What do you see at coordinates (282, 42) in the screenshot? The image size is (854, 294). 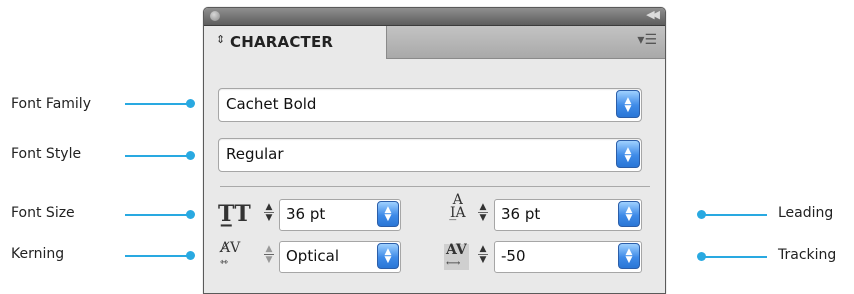 I see `tab-label: CHARACTER` at bounding box center [282, 42].